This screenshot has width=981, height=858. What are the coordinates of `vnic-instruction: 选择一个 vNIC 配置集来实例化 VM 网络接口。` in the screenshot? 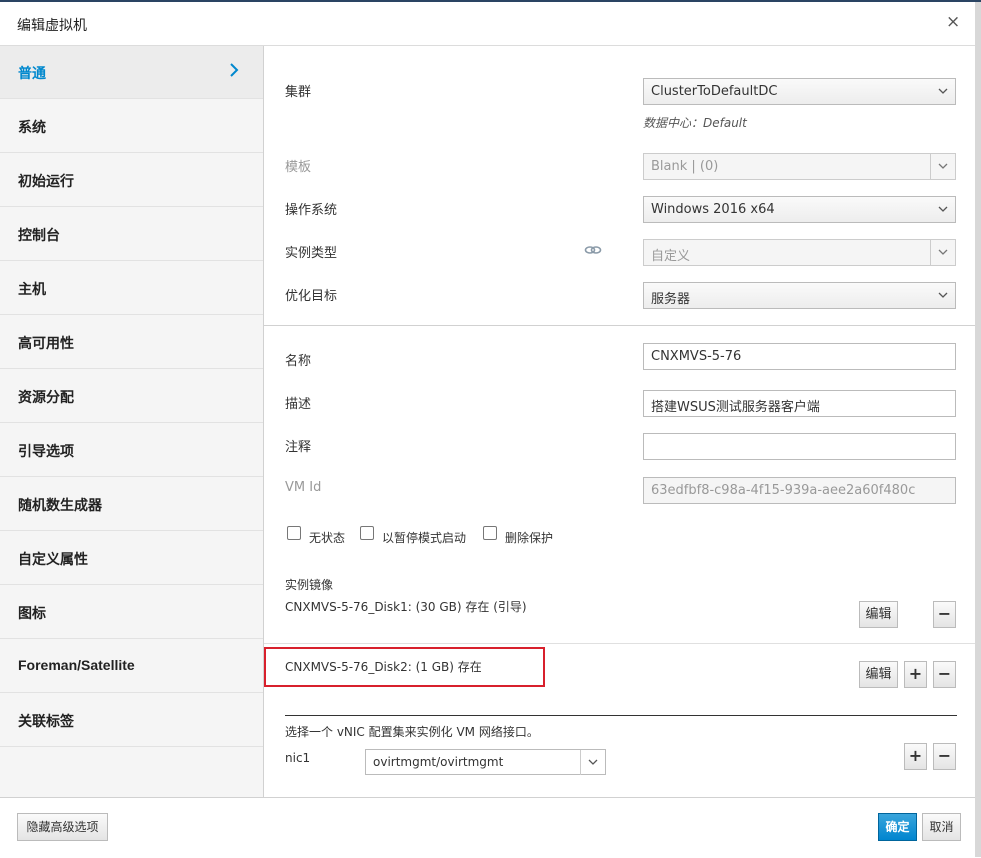 It's located at (412, 732).